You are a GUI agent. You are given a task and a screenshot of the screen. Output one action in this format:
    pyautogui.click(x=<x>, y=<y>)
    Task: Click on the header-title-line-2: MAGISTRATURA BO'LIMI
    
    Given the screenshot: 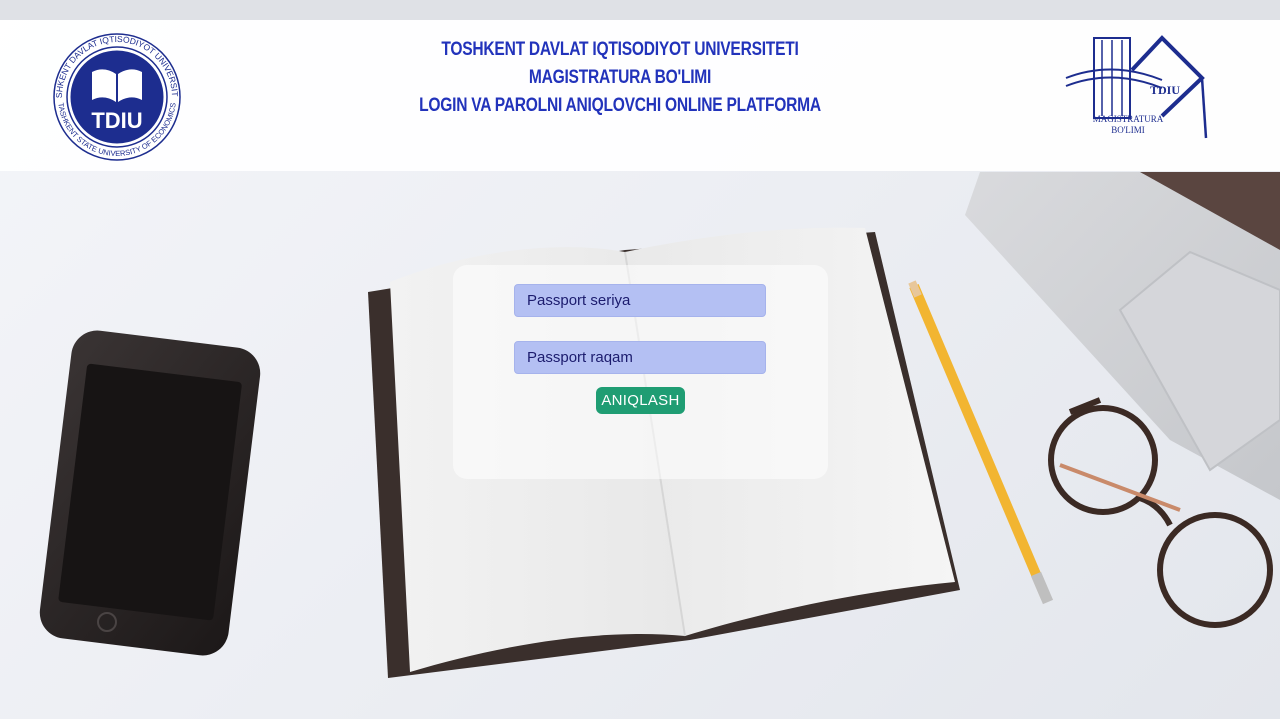 What is the action you would take?
    pyautogui.click(x=620, y=77)
    